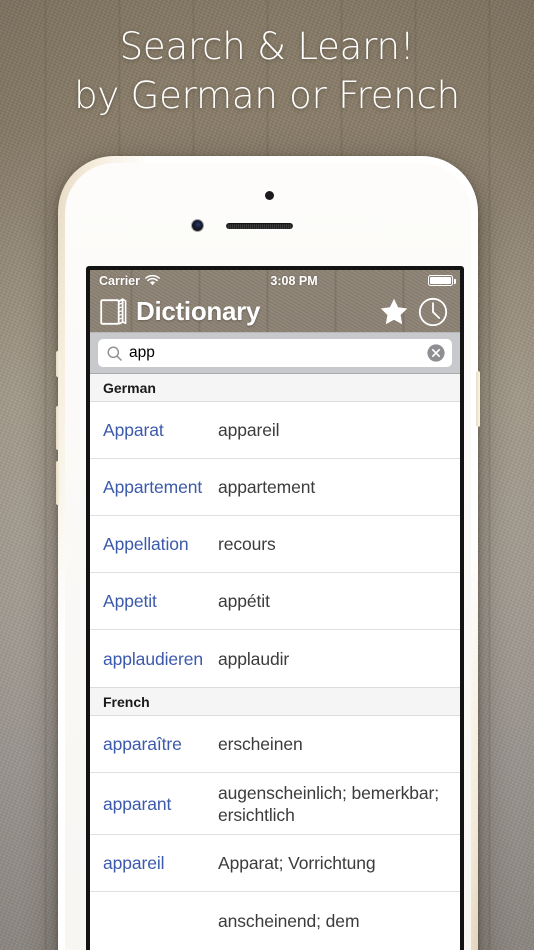 The image size is (534, 950). Describe the element at coordinates (249, 430) in the screenshot. I see `row-translation: appareil` at that location.